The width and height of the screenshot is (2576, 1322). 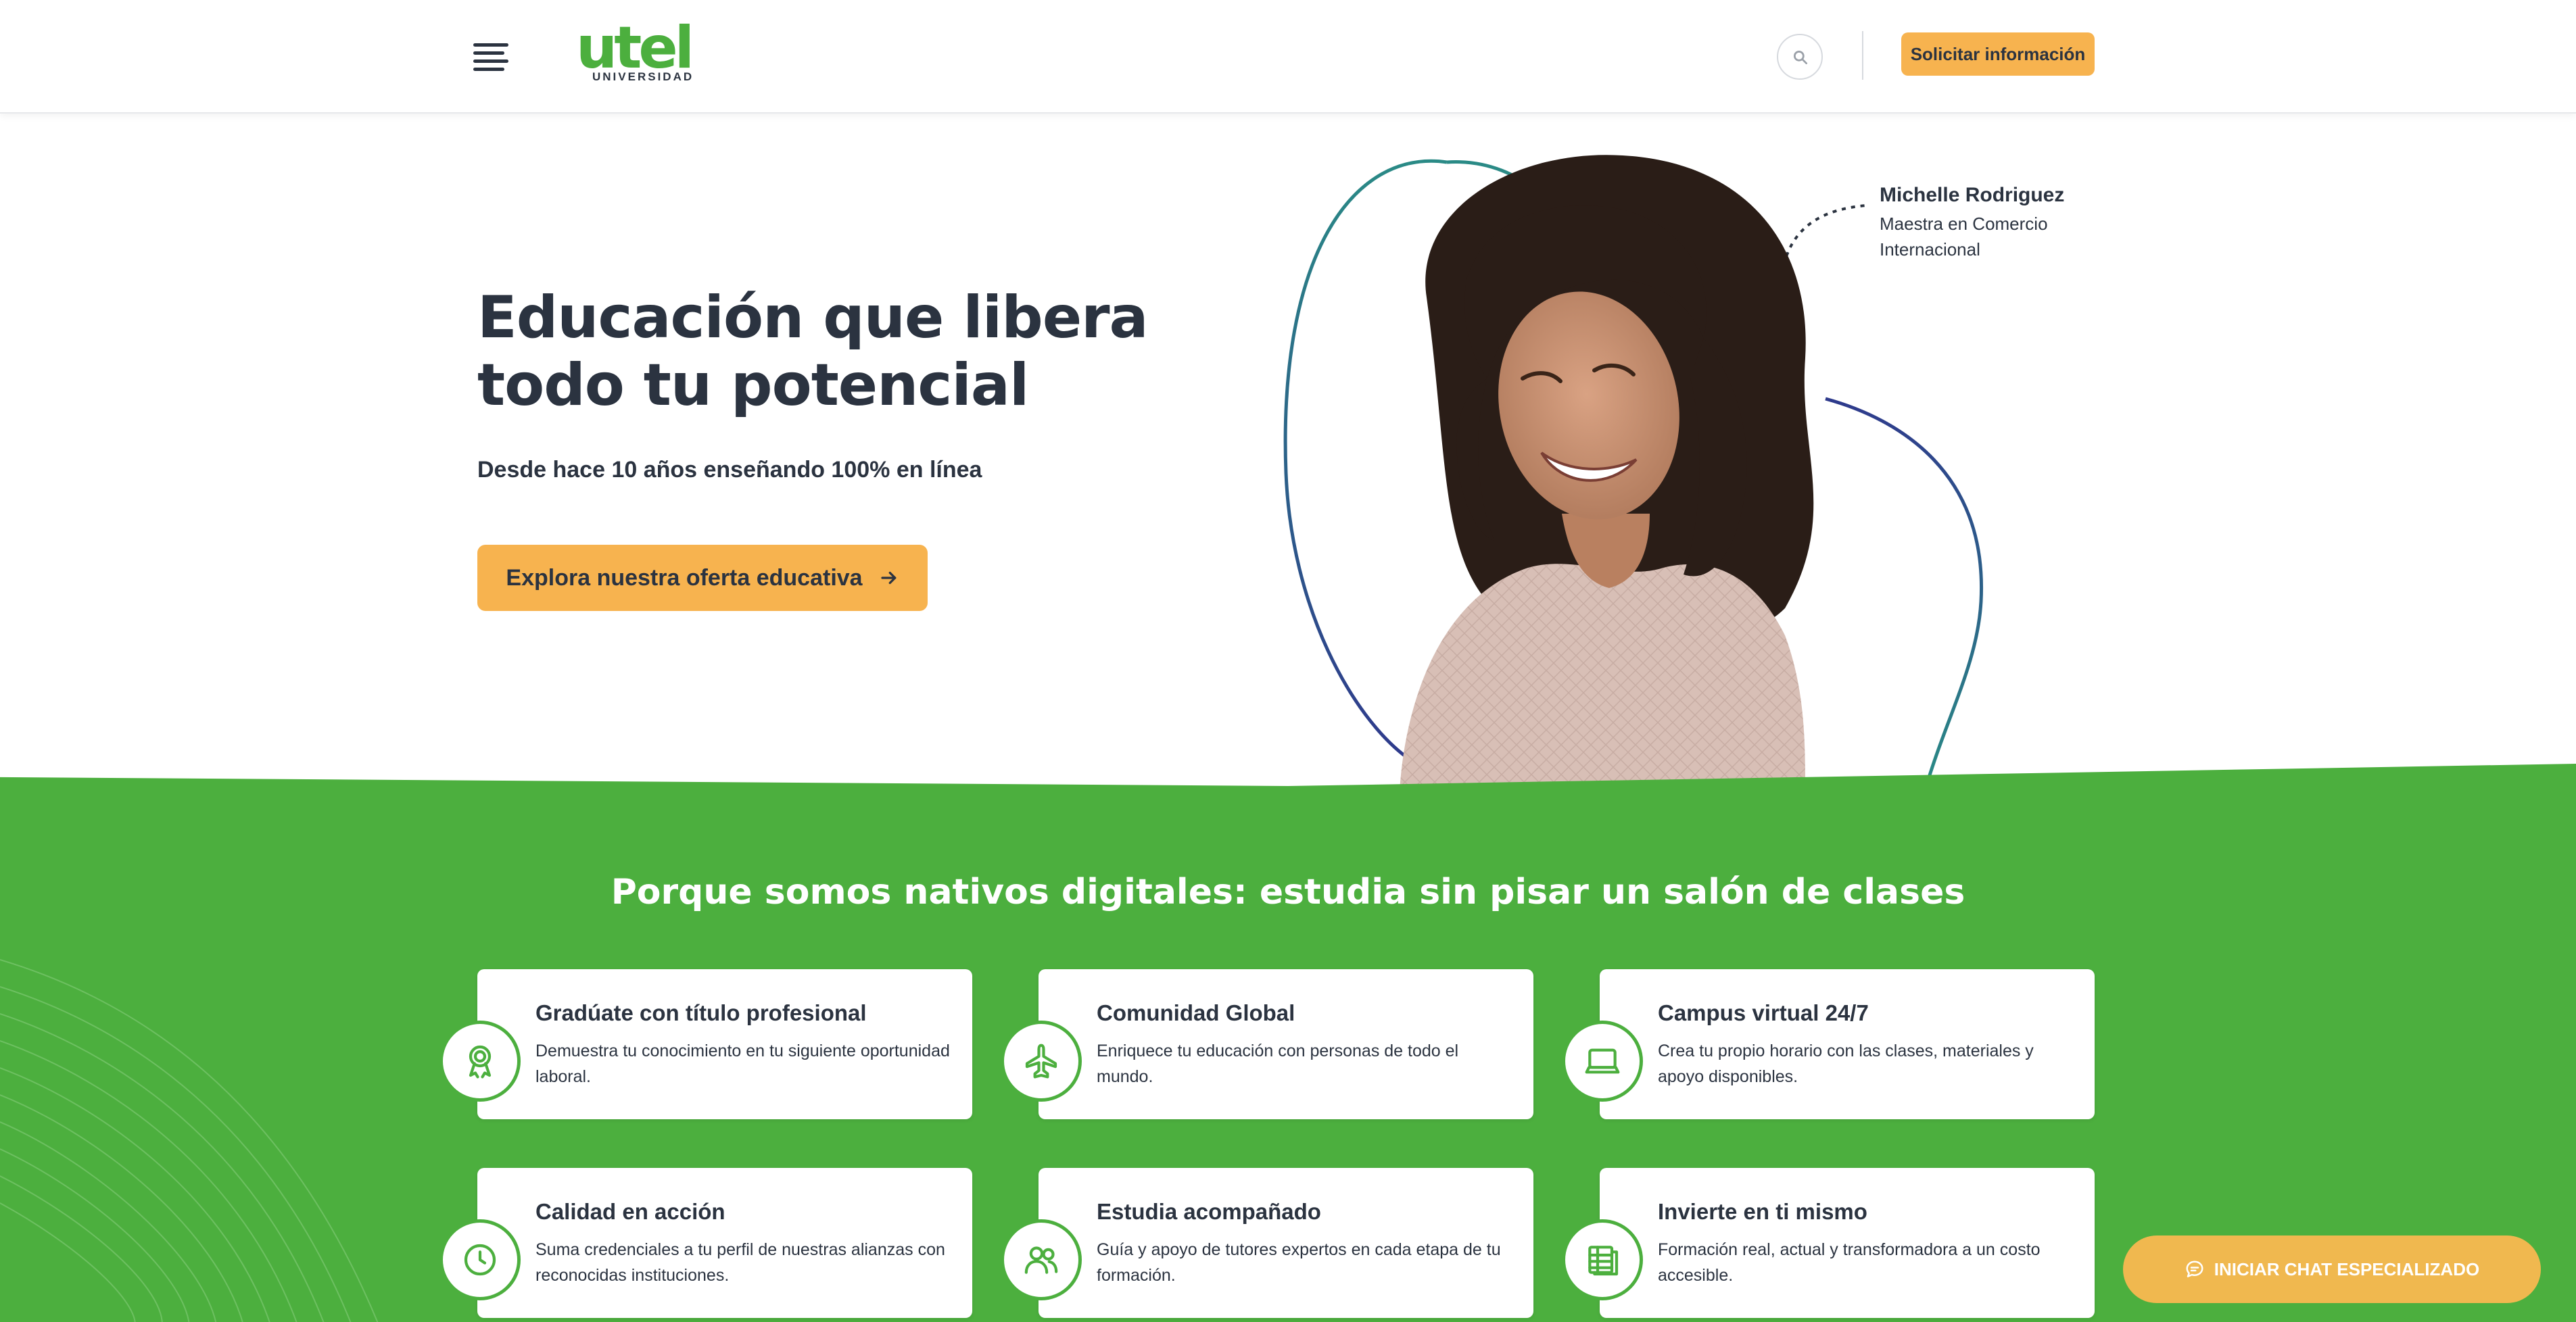 I want to click on search-icon, so click(x=1800, y=57).